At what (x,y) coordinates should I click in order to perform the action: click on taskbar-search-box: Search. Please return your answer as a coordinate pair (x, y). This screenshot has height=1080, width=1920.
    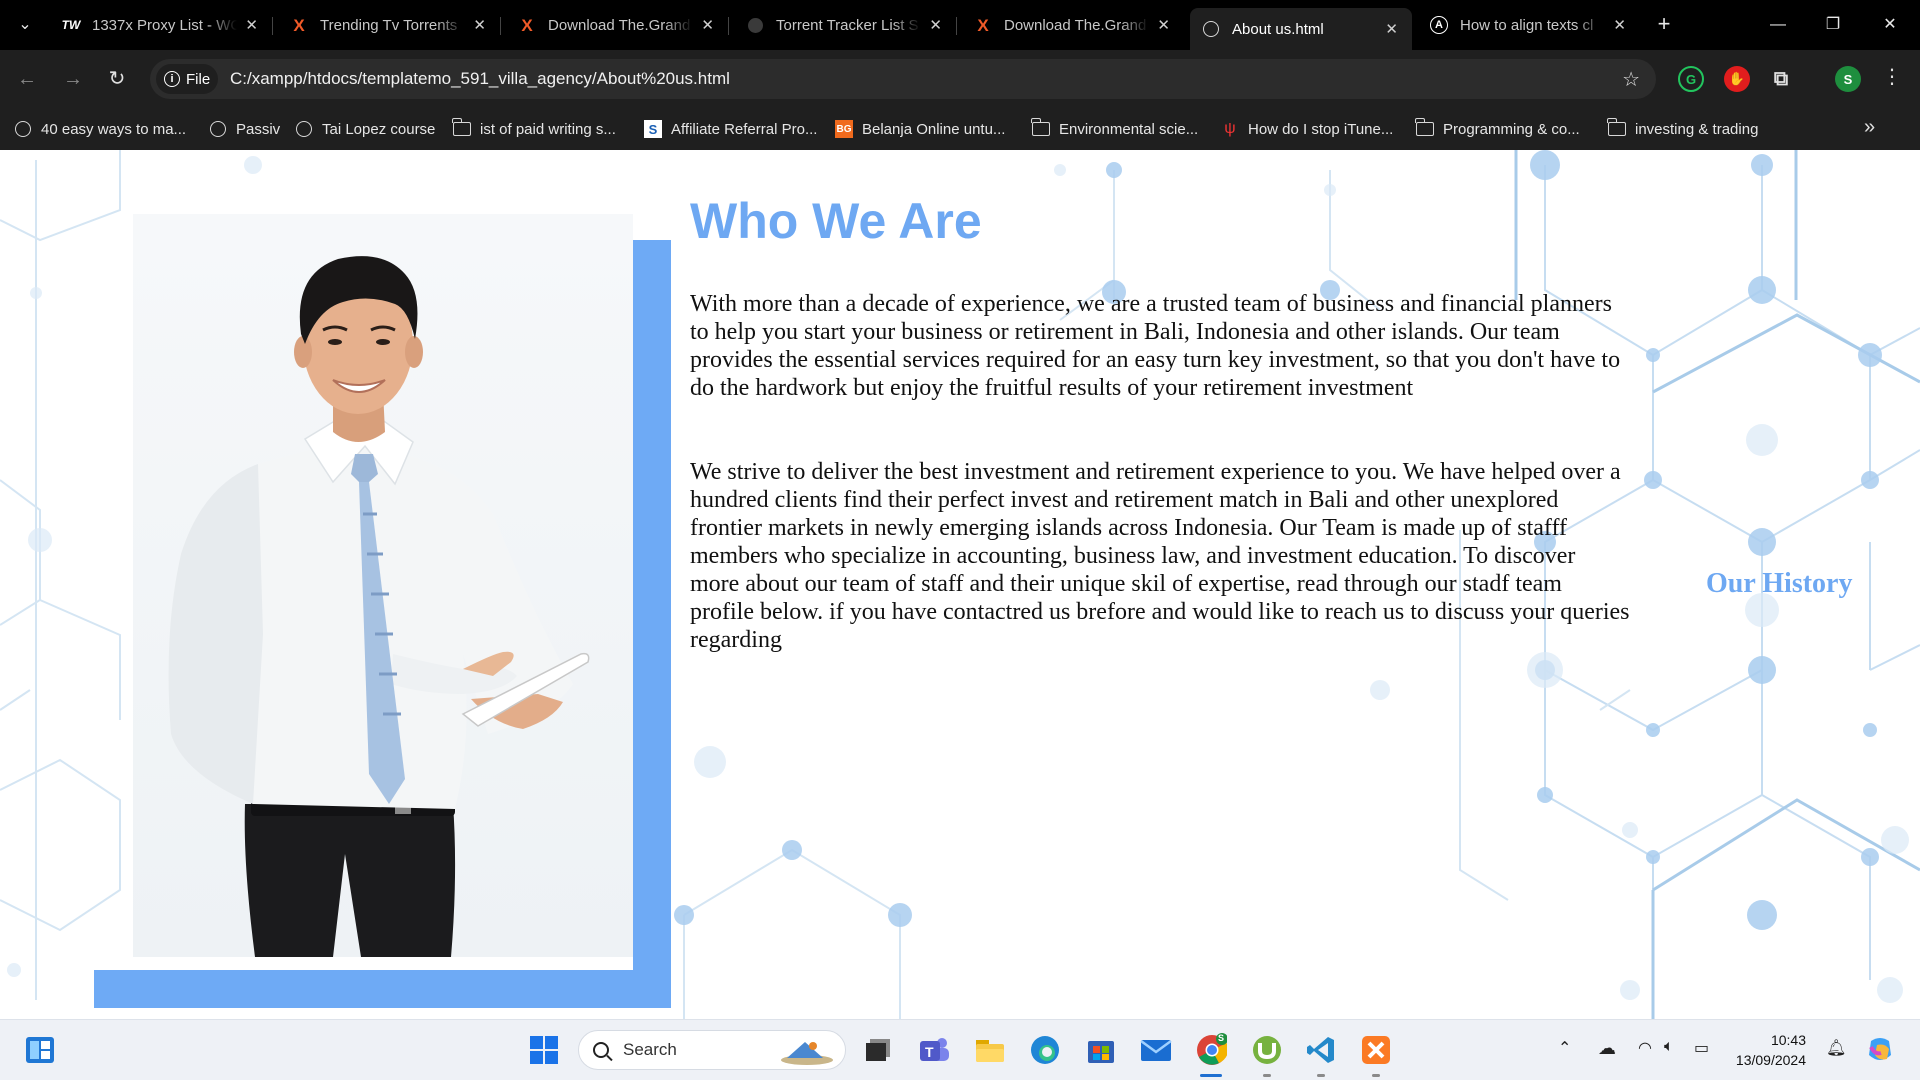
    Looking at the image, I should click on (712, 1050).